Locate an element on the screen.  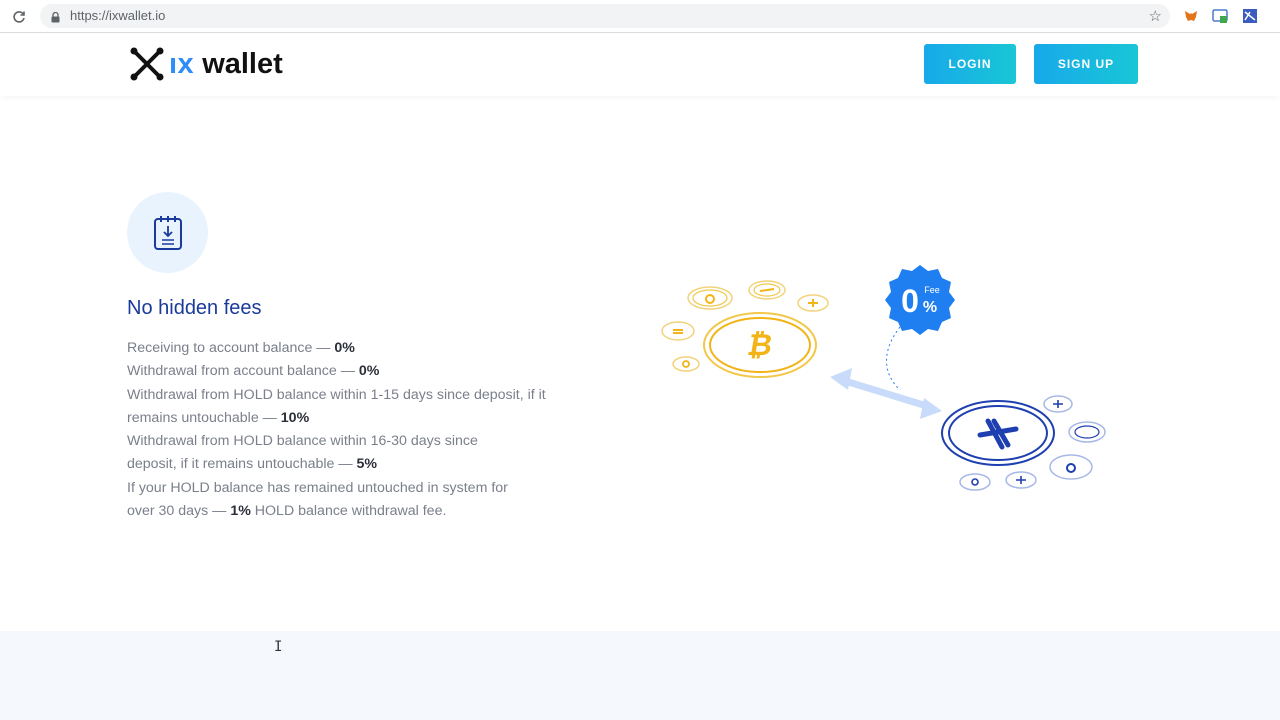
reload-icon is located at coordinates (19, 17).